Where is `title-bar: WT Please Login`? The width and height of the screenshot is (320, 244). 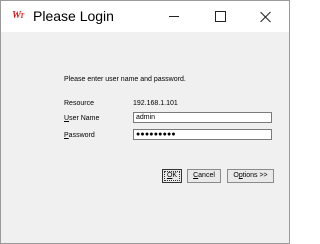
title-bar: WT Please Login is located at coordinates (145, 16).